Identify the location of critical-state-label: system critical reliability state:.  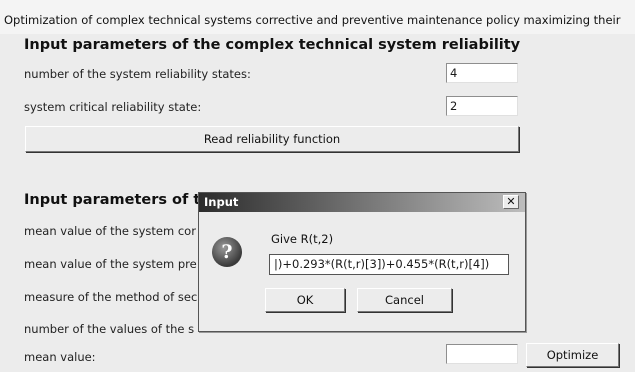
(113, 107).